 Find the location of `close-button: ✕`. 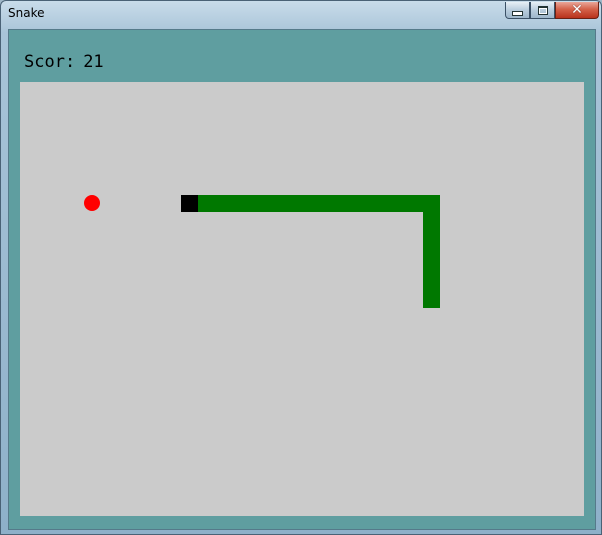

close-button: ✕ is located at coordinates (577, 10).